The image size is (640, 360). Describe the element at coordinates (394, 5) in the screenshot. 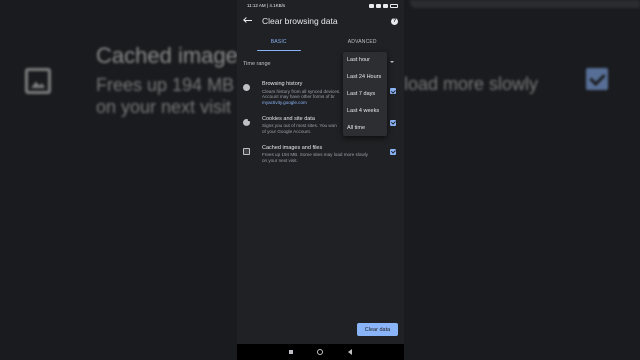

I see `battery-icon` at that location.